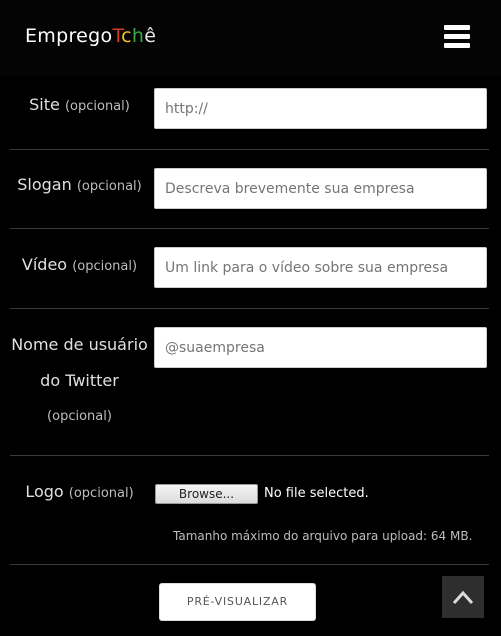 The height and width of the screenshot is (636, 501). What do you see at coordinates (320, 347) in the screenshot?
I see `twitter-input` at bounding box center [320, 347].